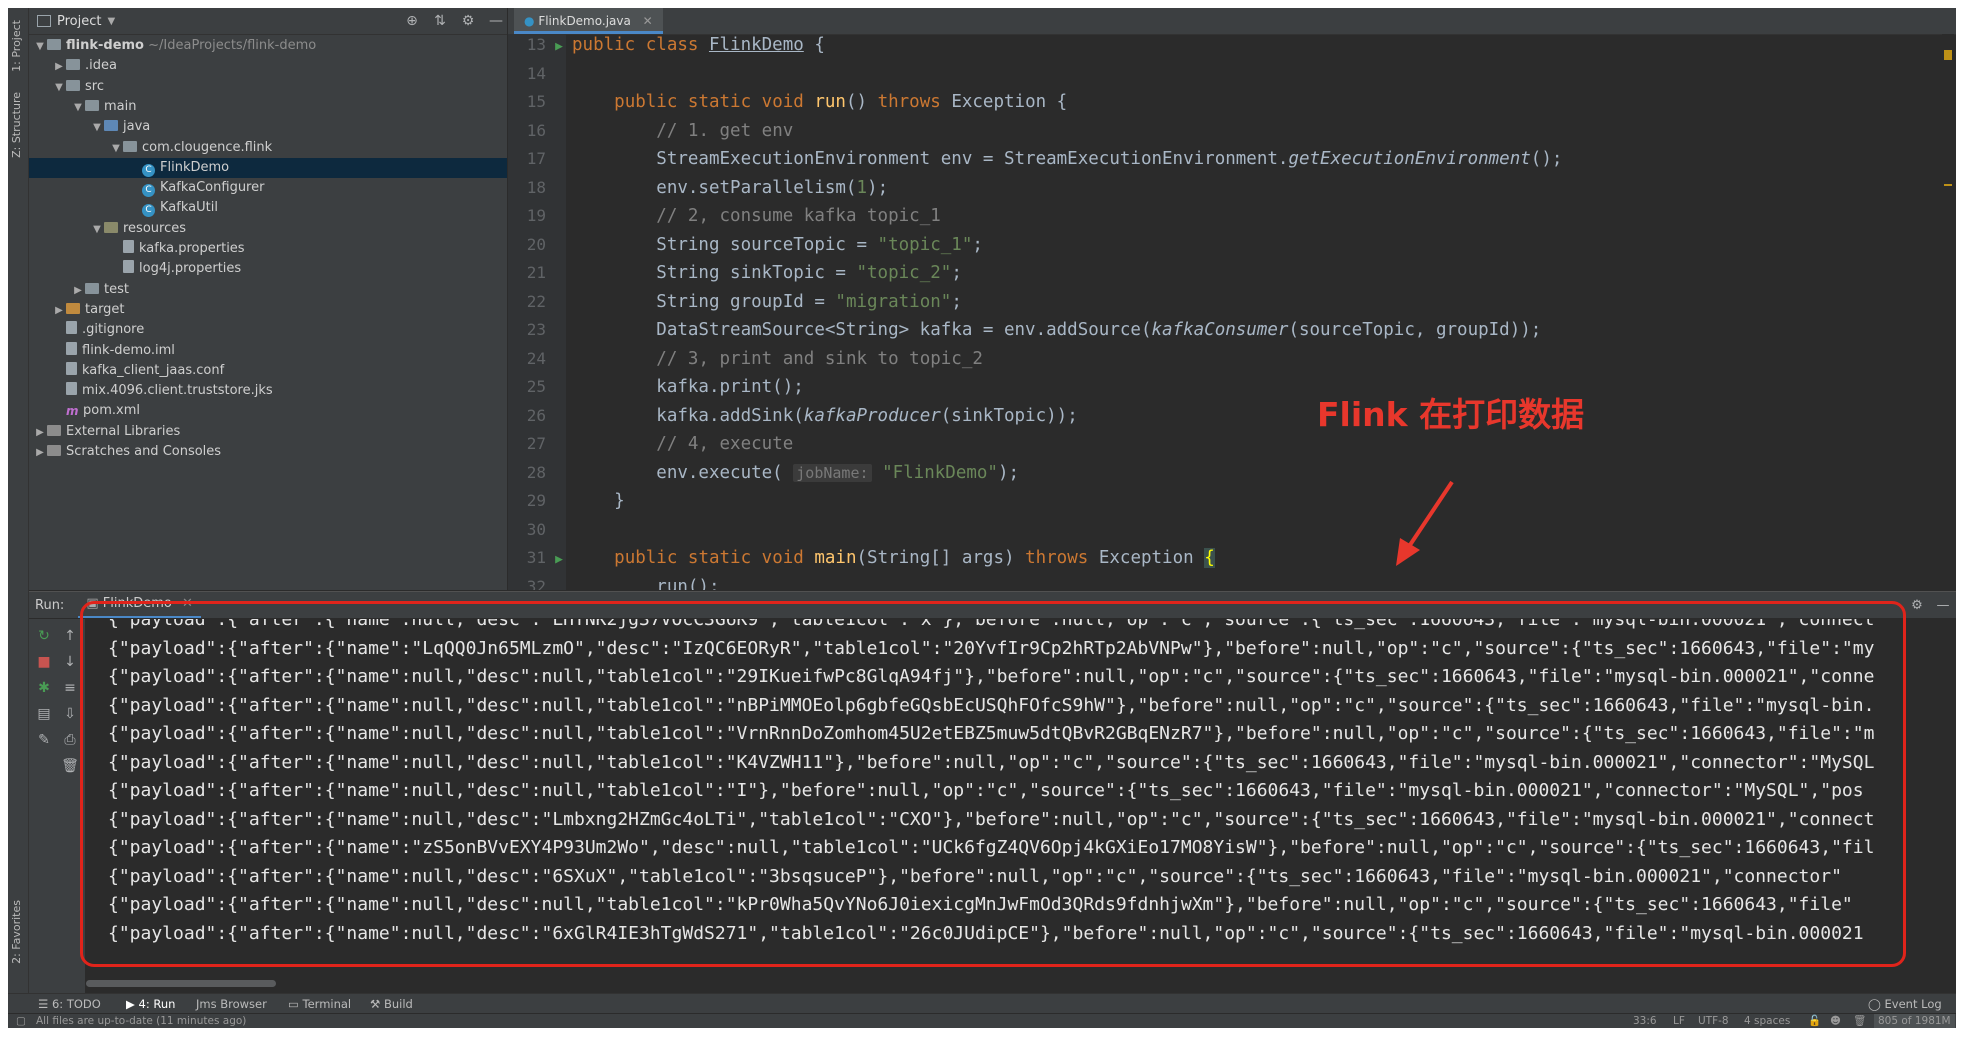  Describe the element at coordinates (268, 432) in the screenshot. I see `tree-item: ▶ External Libraries` at that location.